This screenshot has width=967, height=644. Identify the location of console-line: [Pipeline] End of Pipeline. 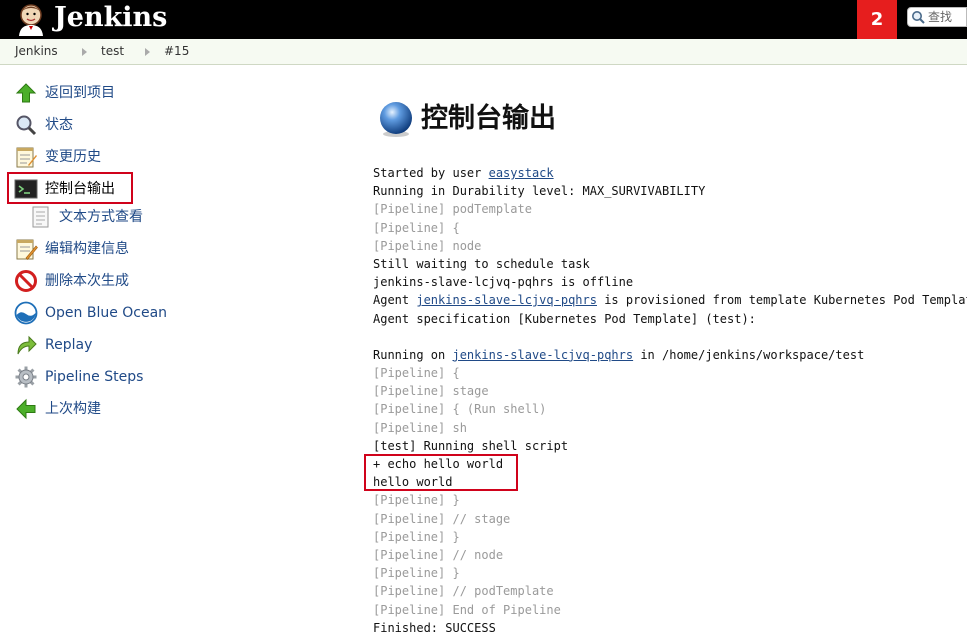
(670, 610).